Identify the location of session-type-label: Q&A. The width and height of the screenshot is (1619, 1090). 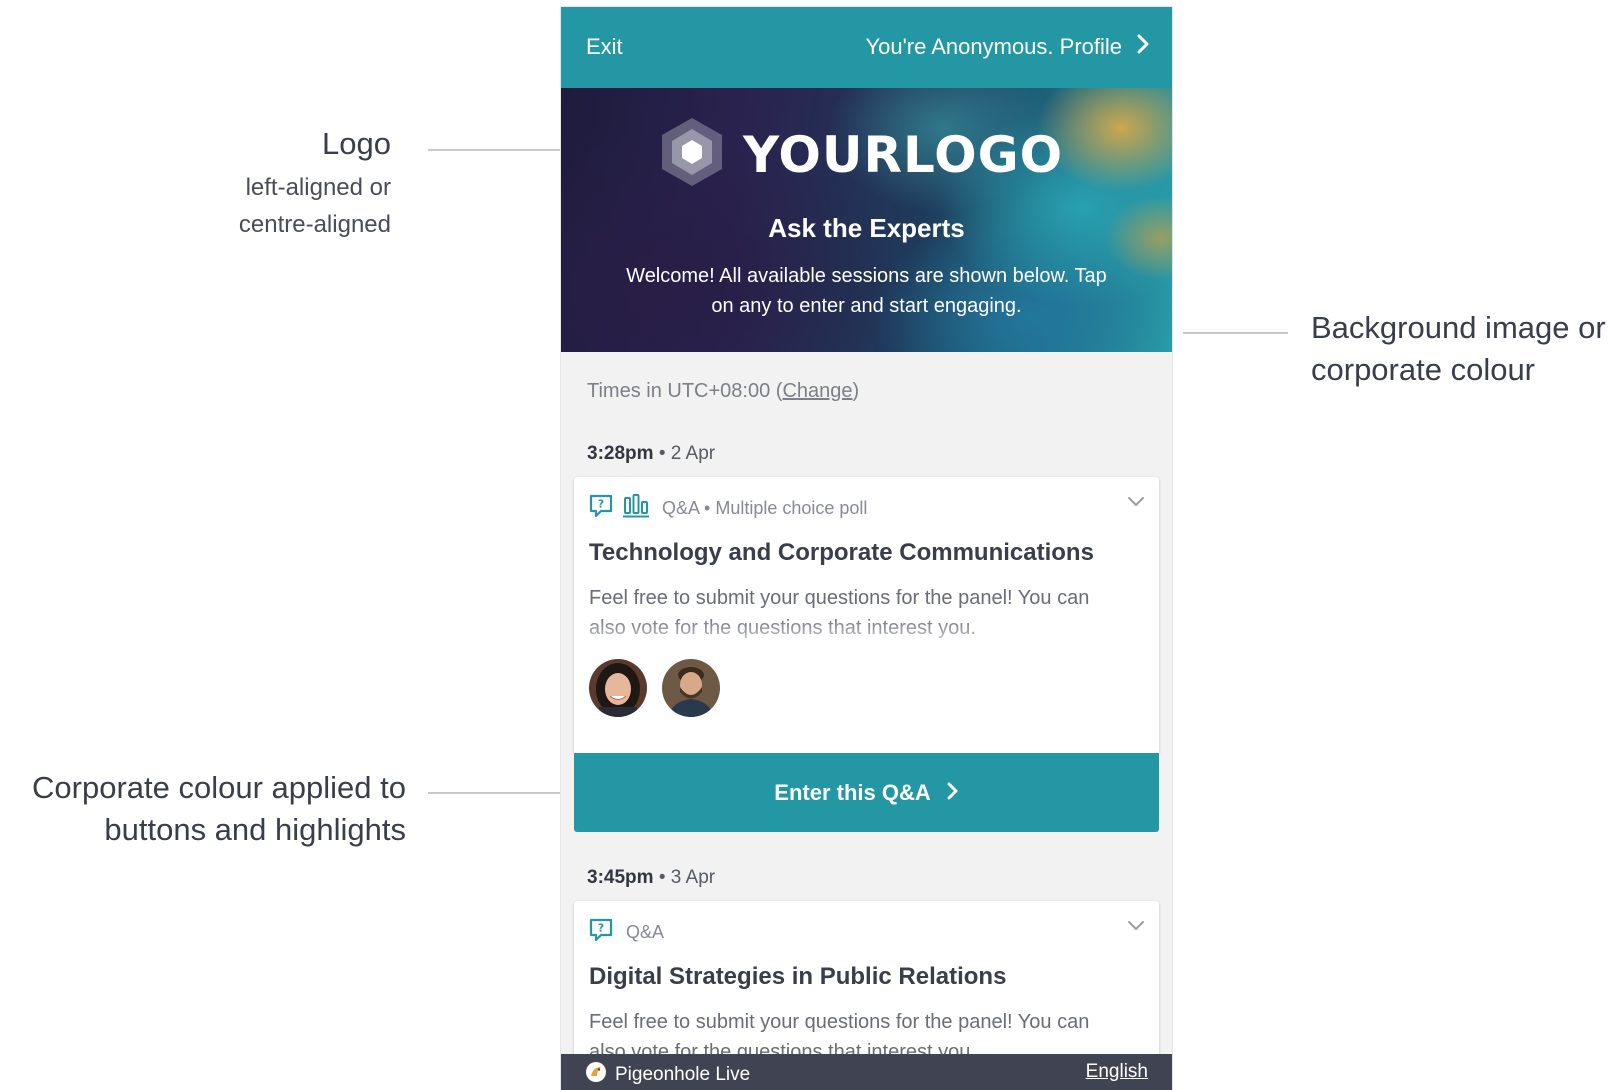
(645, 932).